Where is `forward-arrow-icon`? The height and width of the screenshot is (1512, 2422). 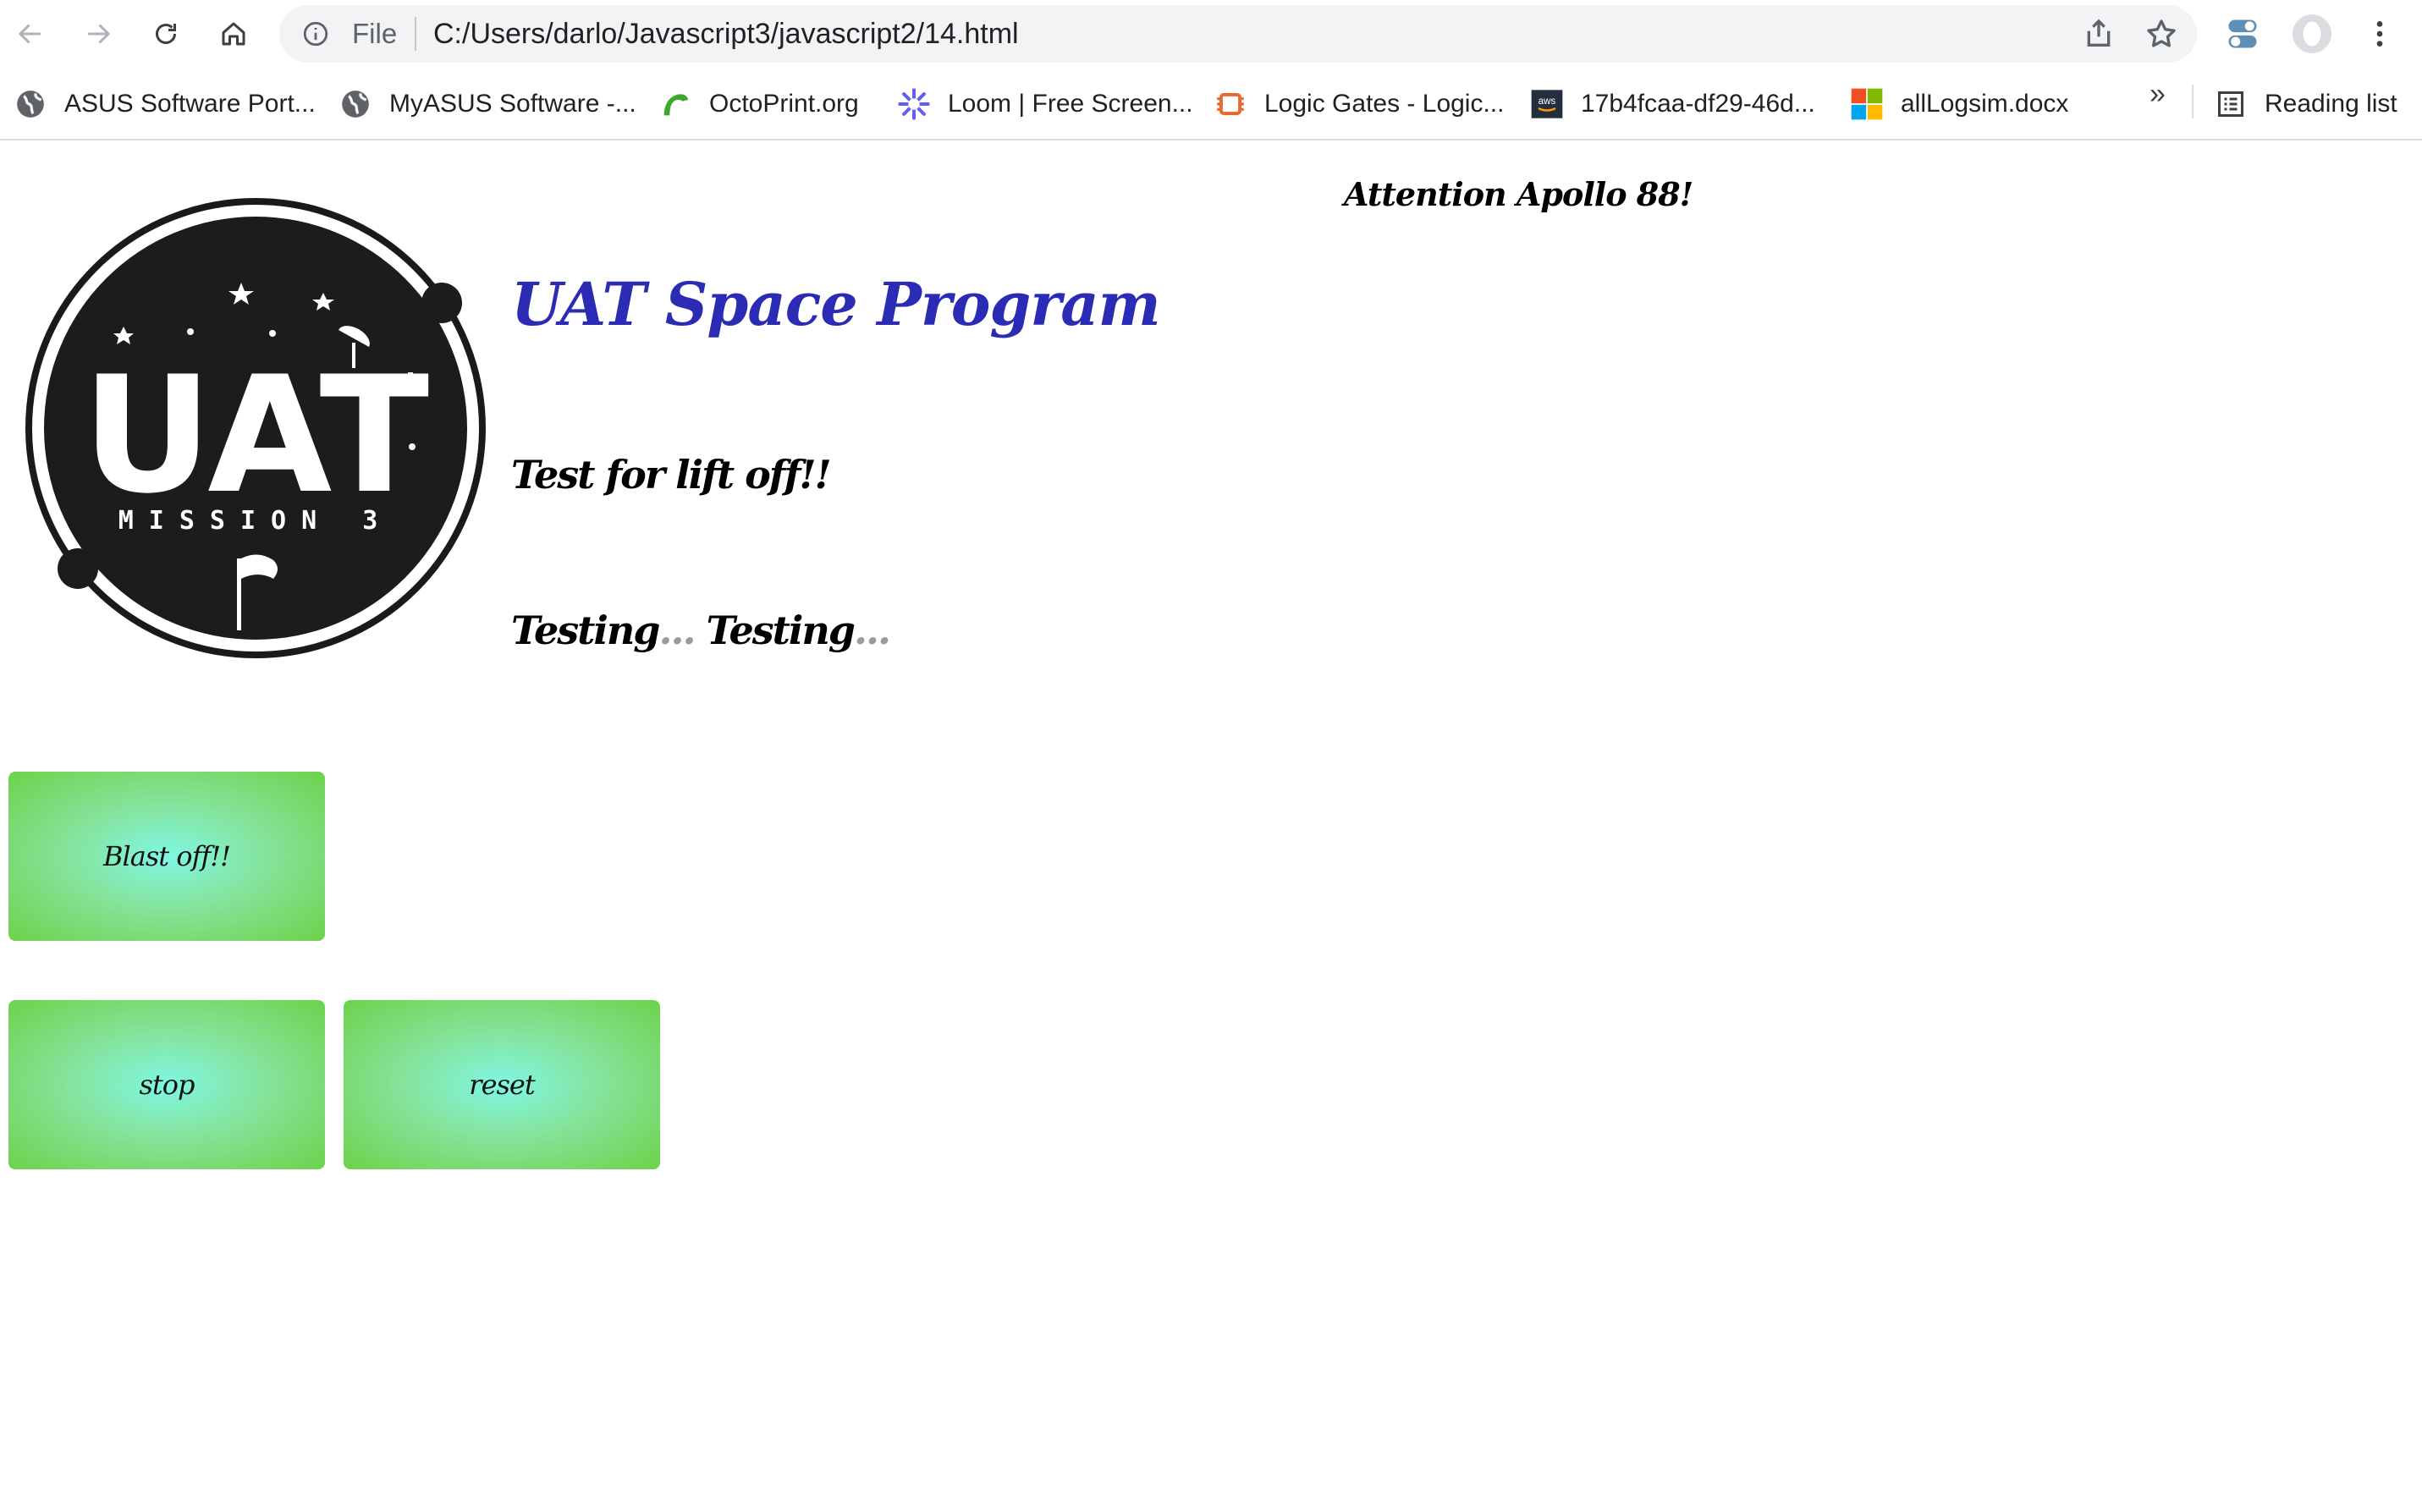 forward-arrow-icon is located at coordinates (99, 34).